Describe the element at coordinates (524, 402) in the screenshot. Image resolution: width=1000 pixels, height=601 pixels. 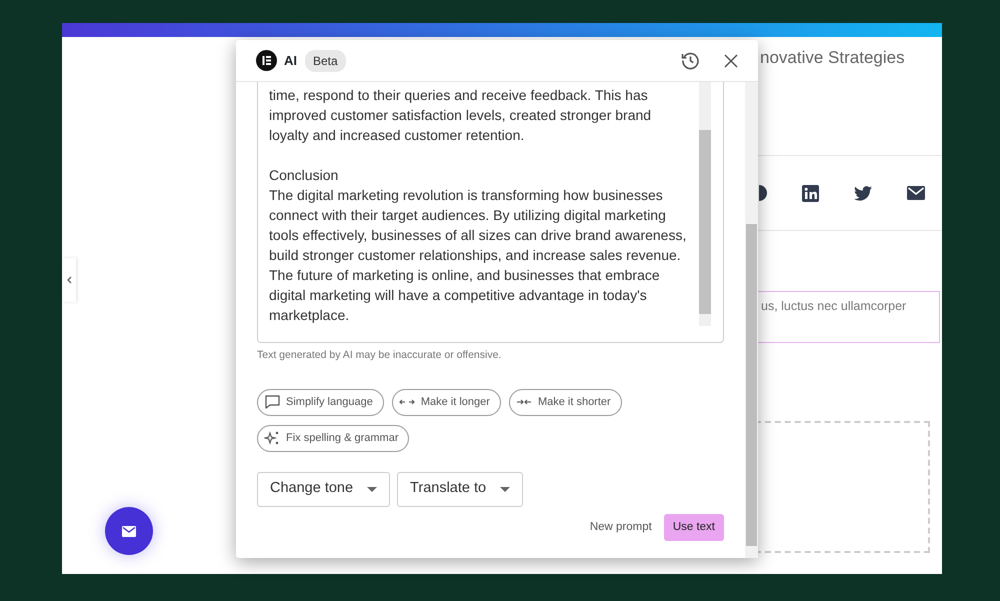
I see `arrows-together-icon` at that location.